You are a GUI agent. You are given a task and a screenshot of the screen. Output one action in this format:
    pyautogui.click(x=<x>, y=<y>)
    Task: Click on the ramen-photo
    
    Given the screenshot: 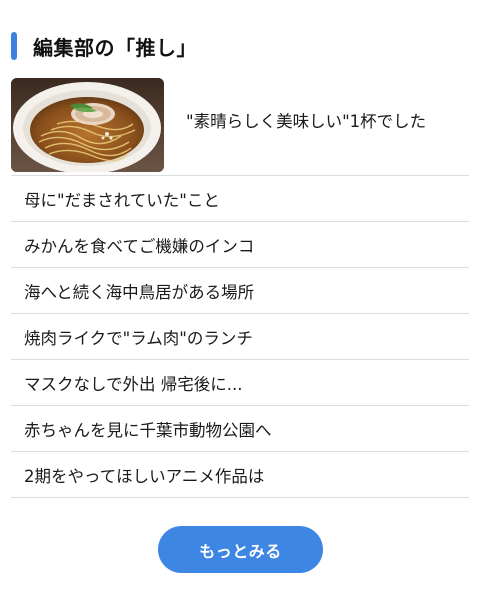 What is the action you would take?
    pyautogui.click(x=87, y=124)
    